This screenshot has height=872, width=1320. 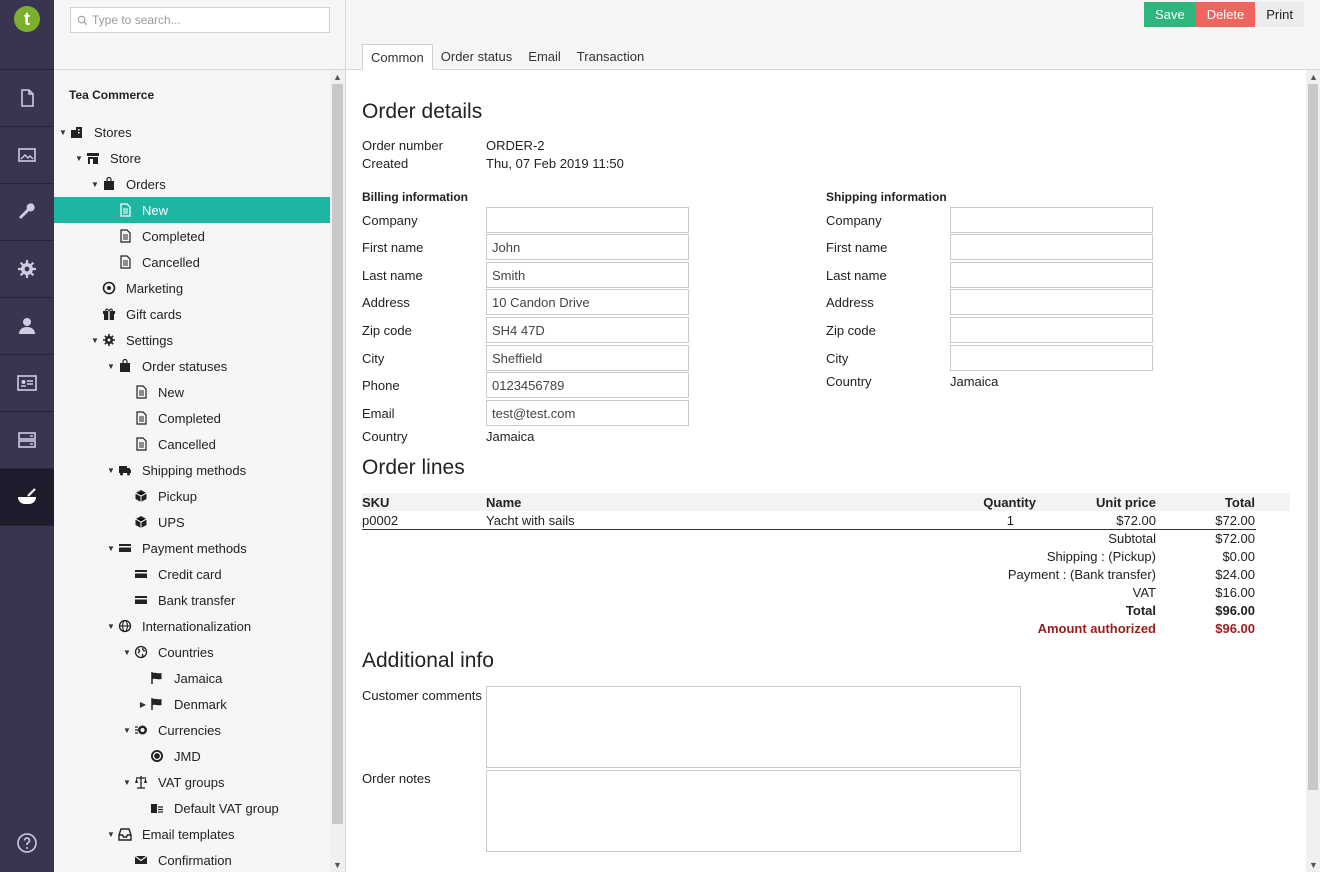 I want to click on billing-phone-input, so click(x=587, y=385).